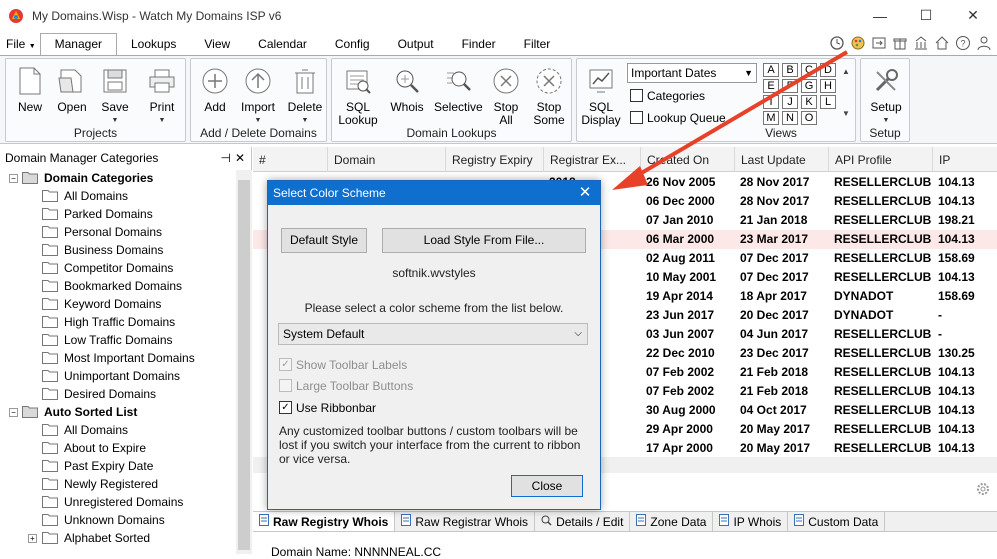  Describe the element at coordinates (118, 448) in the screenshot. I see `tree-item: About to Expire` at that location.